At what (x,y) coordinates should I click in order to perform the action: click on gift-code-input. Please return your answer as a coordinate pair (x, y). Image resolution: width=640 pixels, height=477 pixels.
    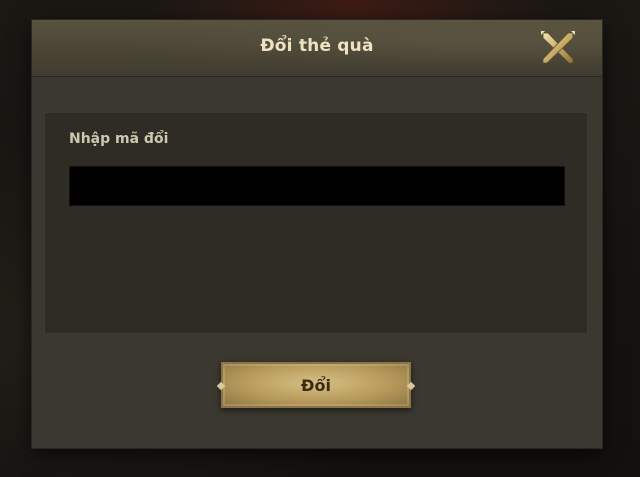
    Looking at the image, I should click on (317, 186).